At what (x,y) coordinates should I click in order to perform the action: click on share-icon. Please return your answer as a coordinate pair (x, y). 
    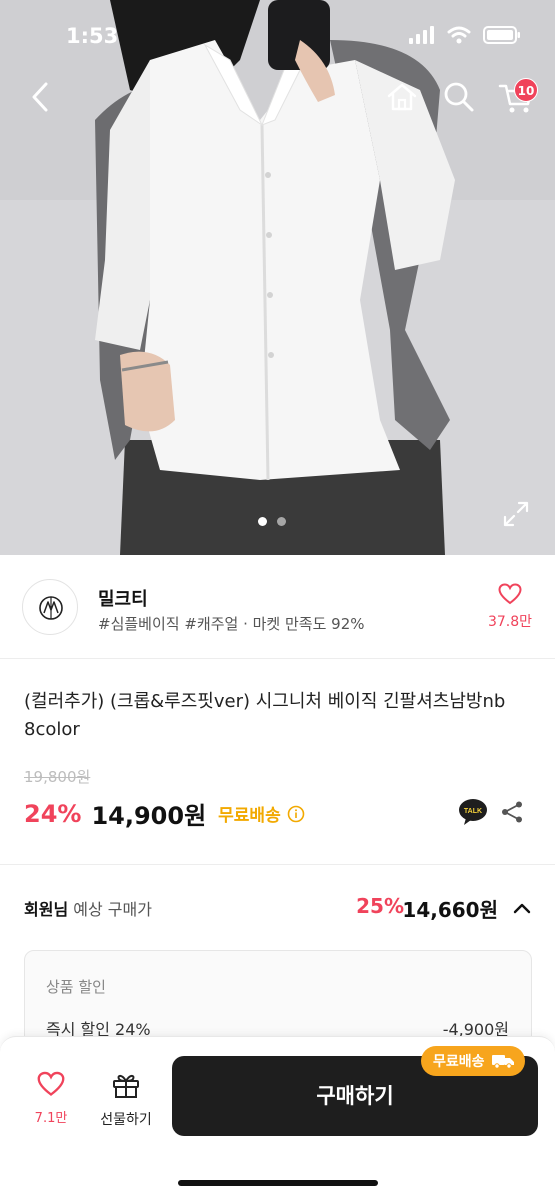
    Looking at the image, I should click on (512, 812).